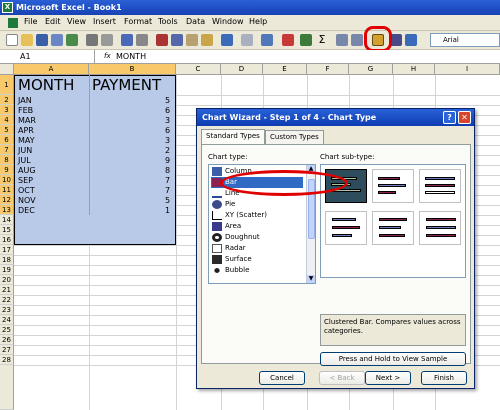 This screenshot has height=410, width=500. What do you see at coordinates (195, 21) in the screenshot?
I see `menu-data: Data` at bounding box center [195, 21].